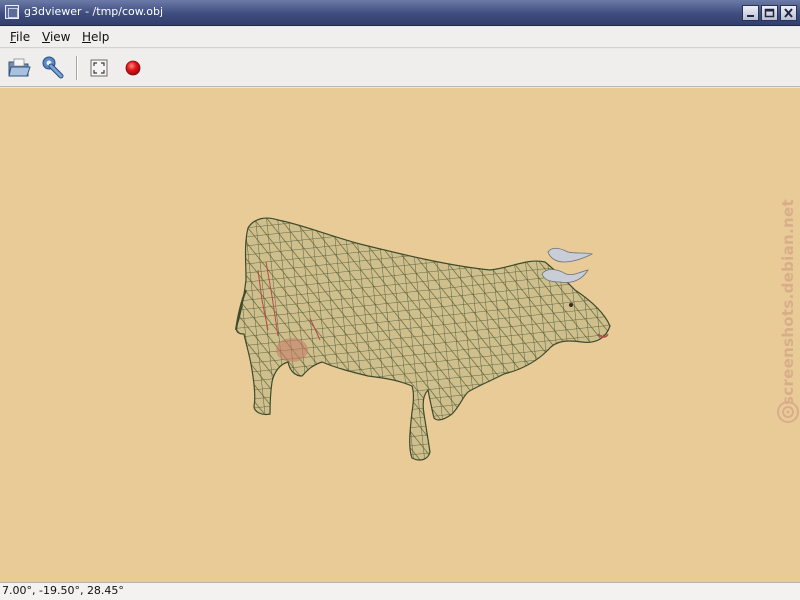 The height and width of the screenshot is (600, 800). What do you see at coordinates (95, 37) in the screenshot?
I see `menu-help: Help` at bounding box center [95, 37].